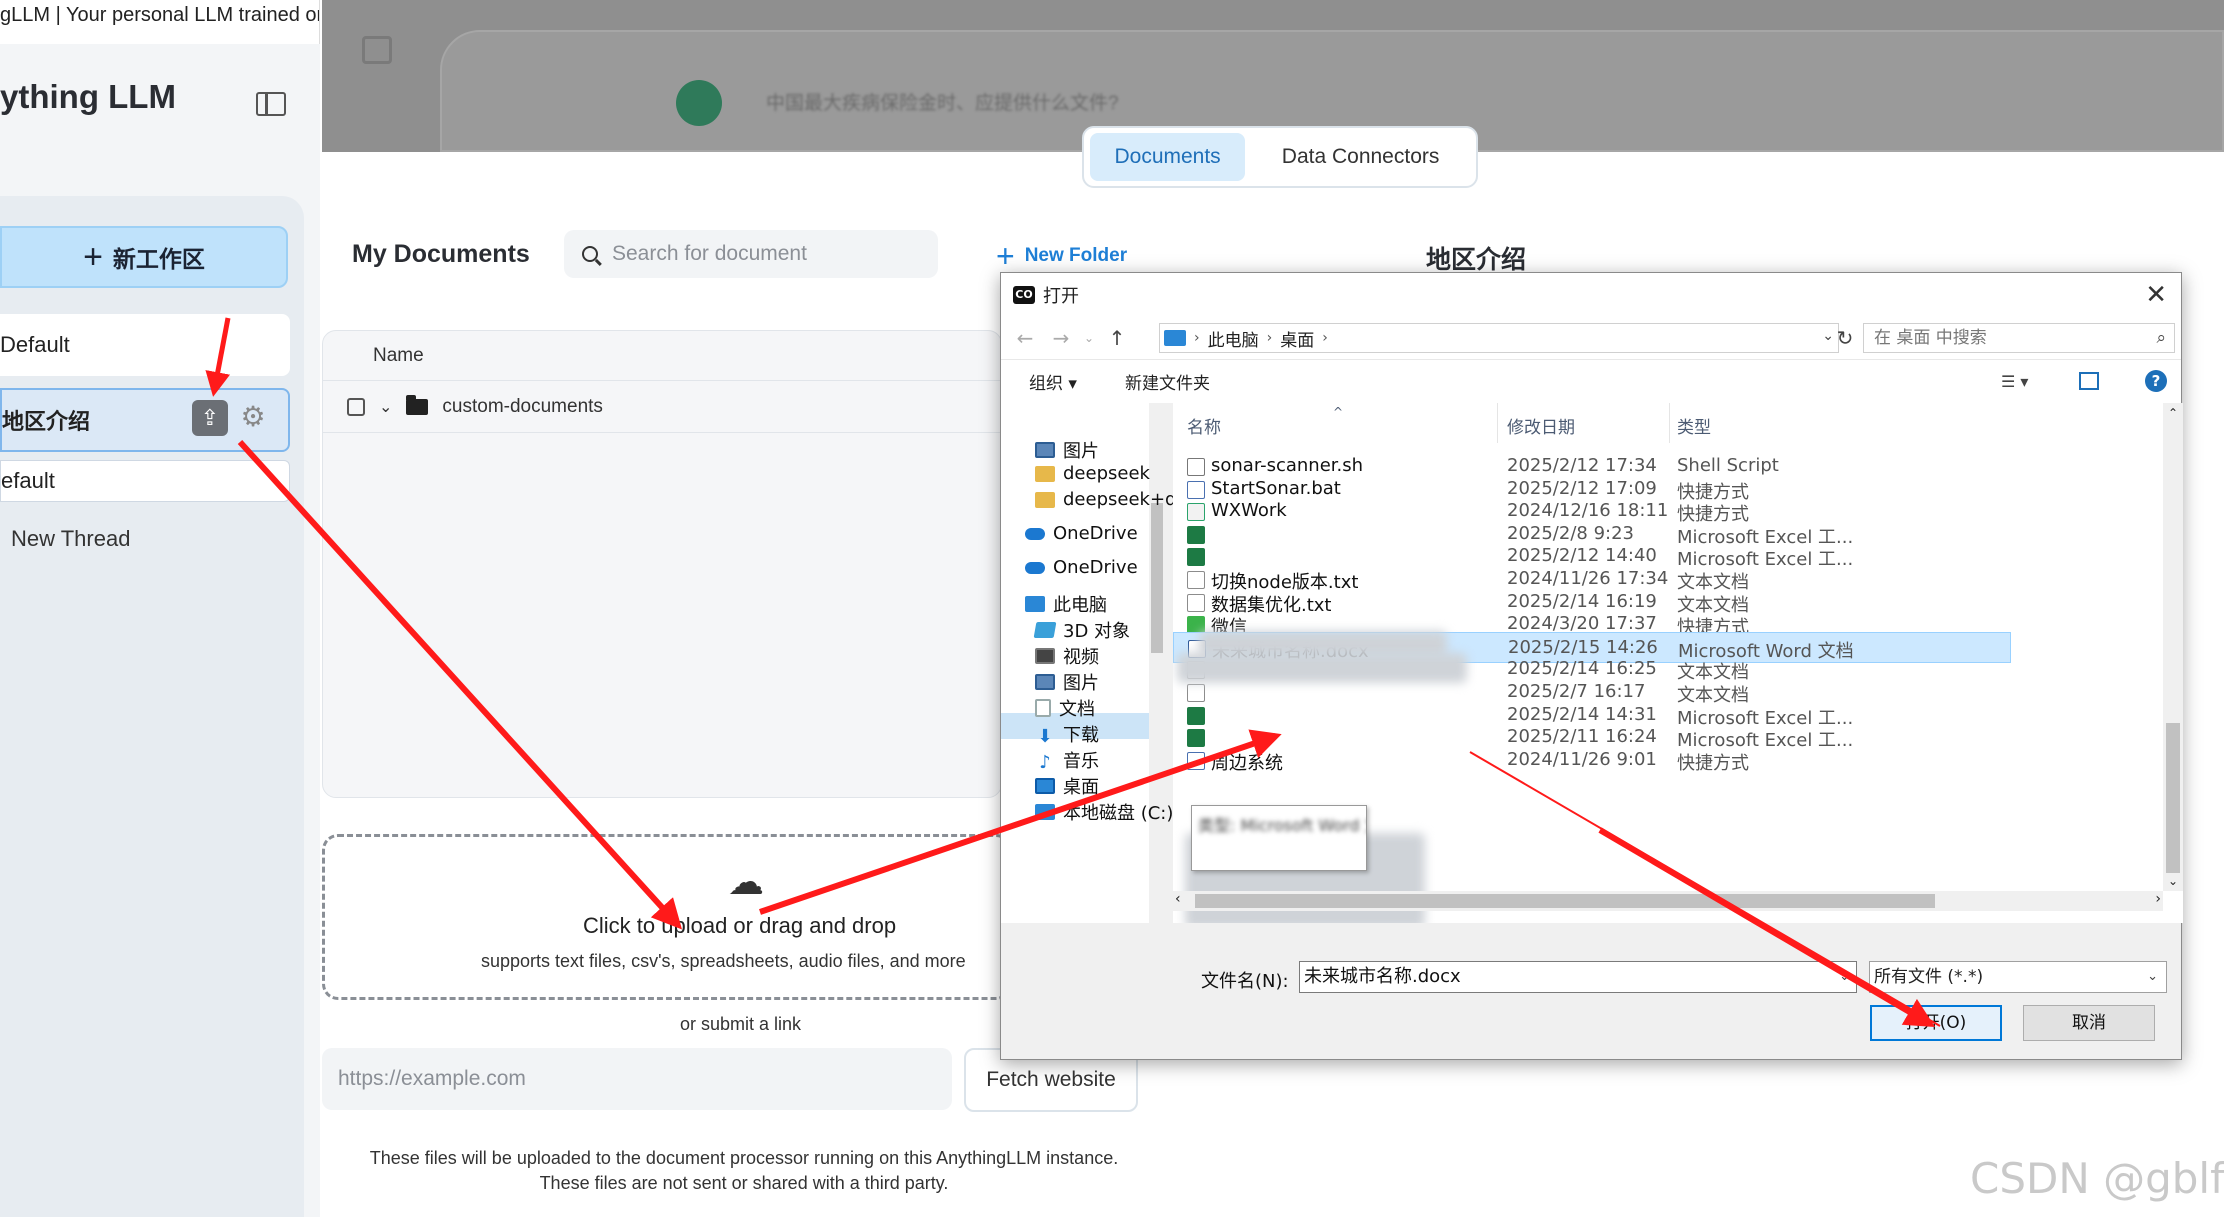  What do you see at coordinates (1045, 473) in the screenshot?
I see `folder-icon` at bounding box center [1045, 473].